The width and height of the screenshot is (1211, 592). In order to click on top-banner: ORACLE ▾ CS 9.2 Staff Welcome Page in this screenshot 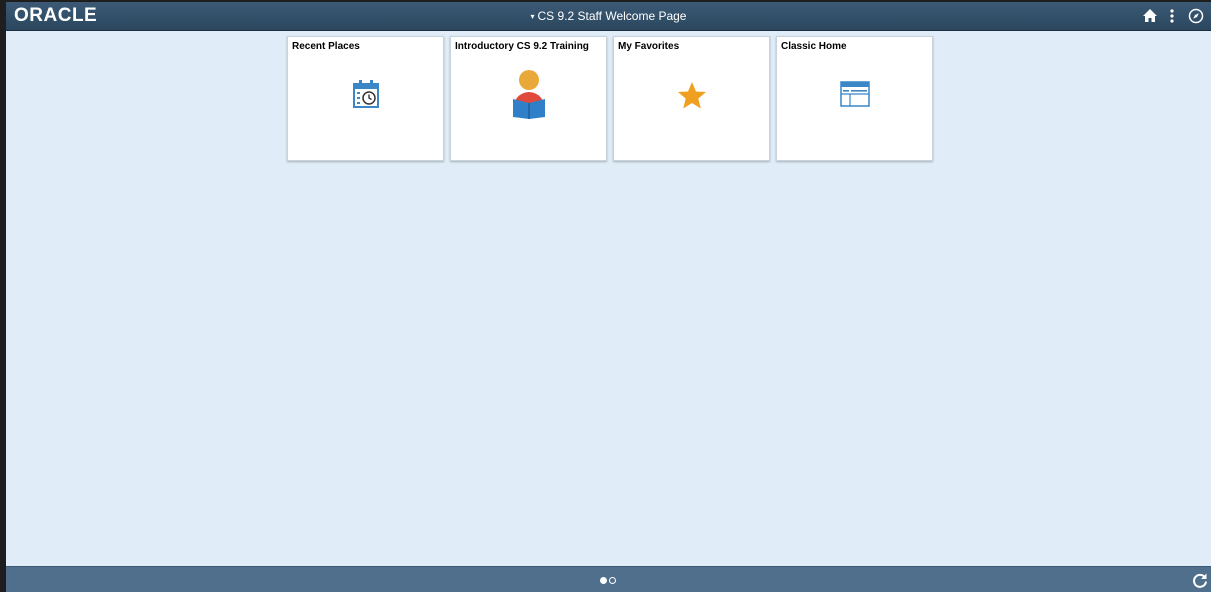, I will do `click(608, 16)`.